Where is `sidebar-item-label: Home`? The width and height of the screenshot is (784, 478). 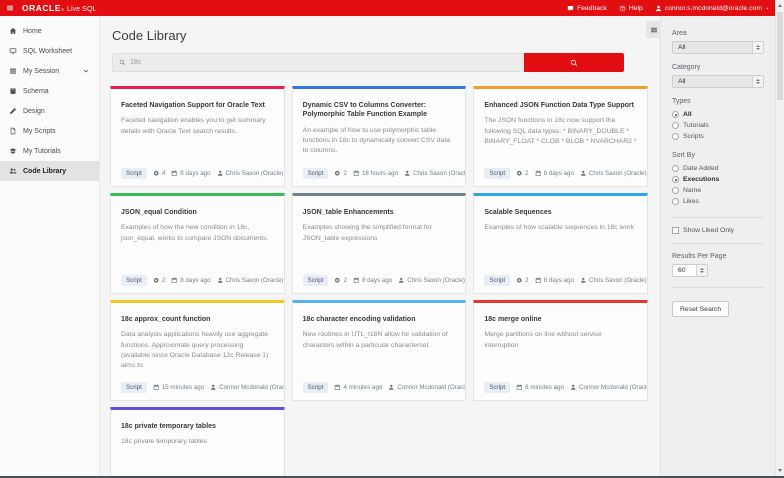
sidebar-item-label: Home is located at coordinates (32, 31).